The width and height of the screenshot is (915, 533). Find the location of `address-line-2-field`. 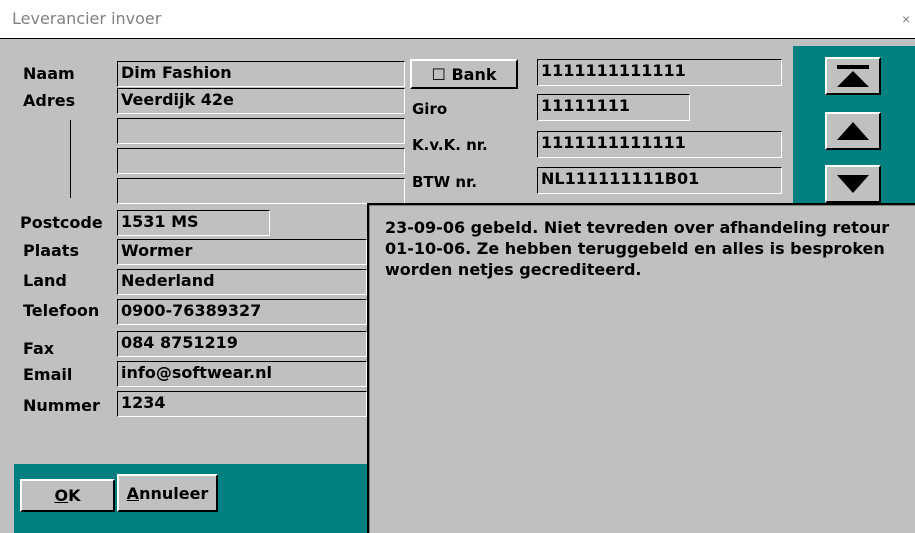

address-line-2-field is located at coordinates (261, 131).